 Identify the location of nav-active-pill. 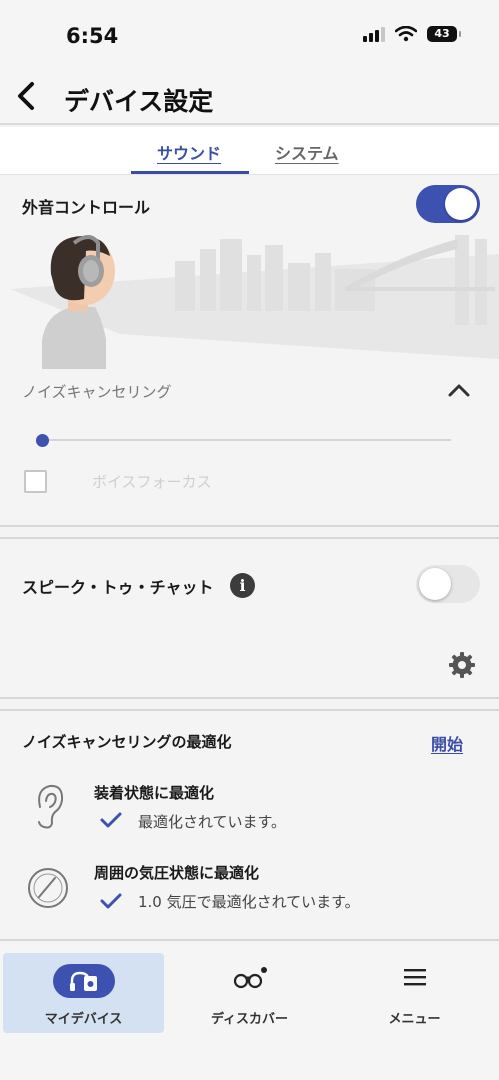
(83, 981).